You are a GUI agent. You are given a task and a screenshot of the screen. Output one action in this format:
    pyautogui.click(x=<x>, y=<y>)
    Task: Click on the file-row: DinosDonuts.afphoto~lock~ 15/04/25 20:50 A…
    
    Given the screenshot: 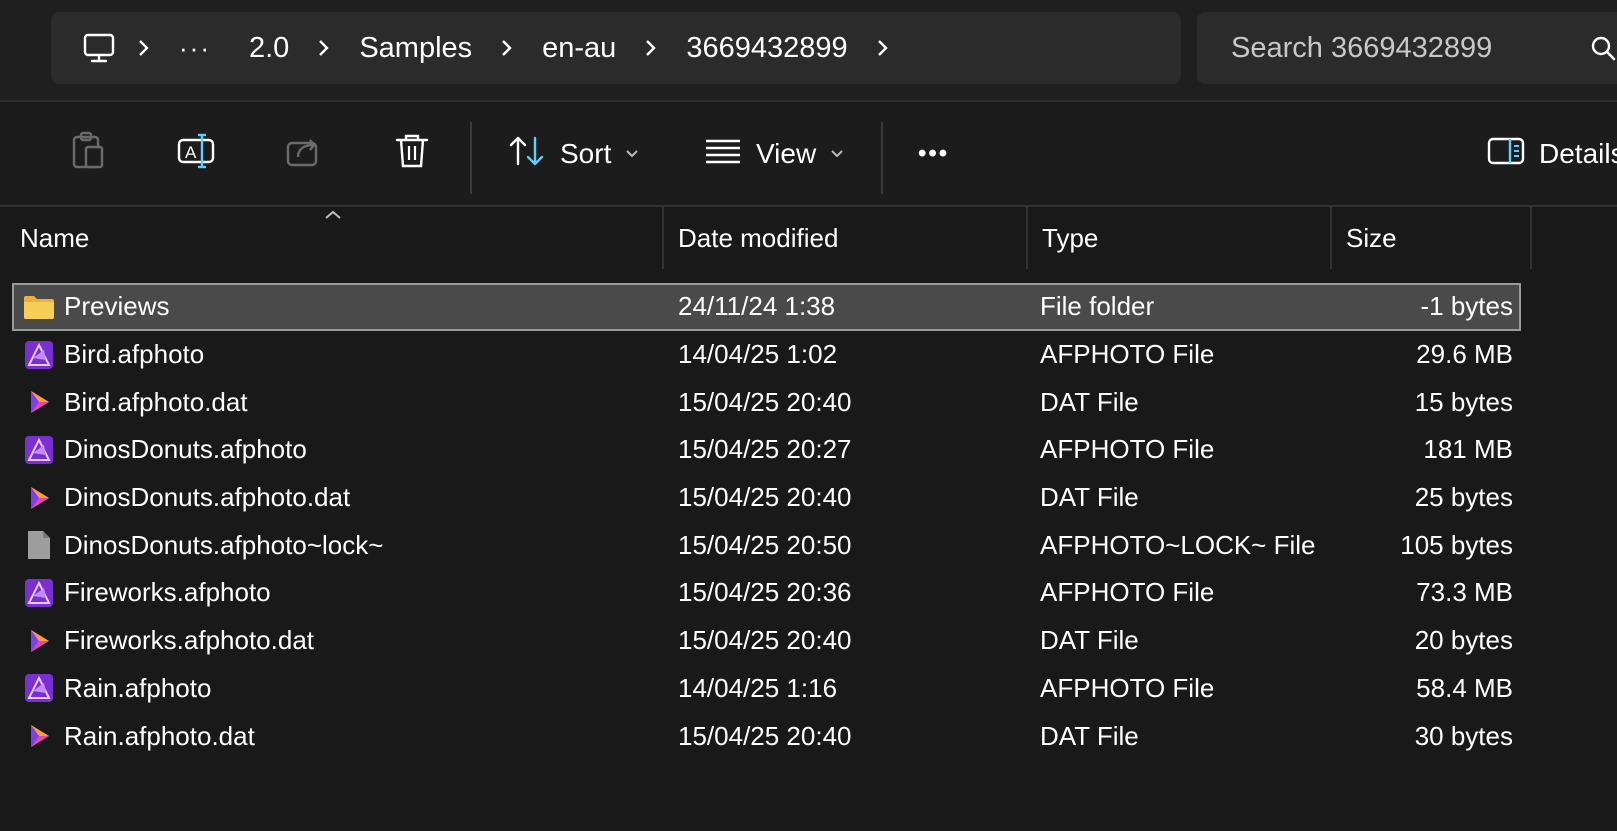 What is the action you would take?
    pyautogui.click(x=808, y=545)
    